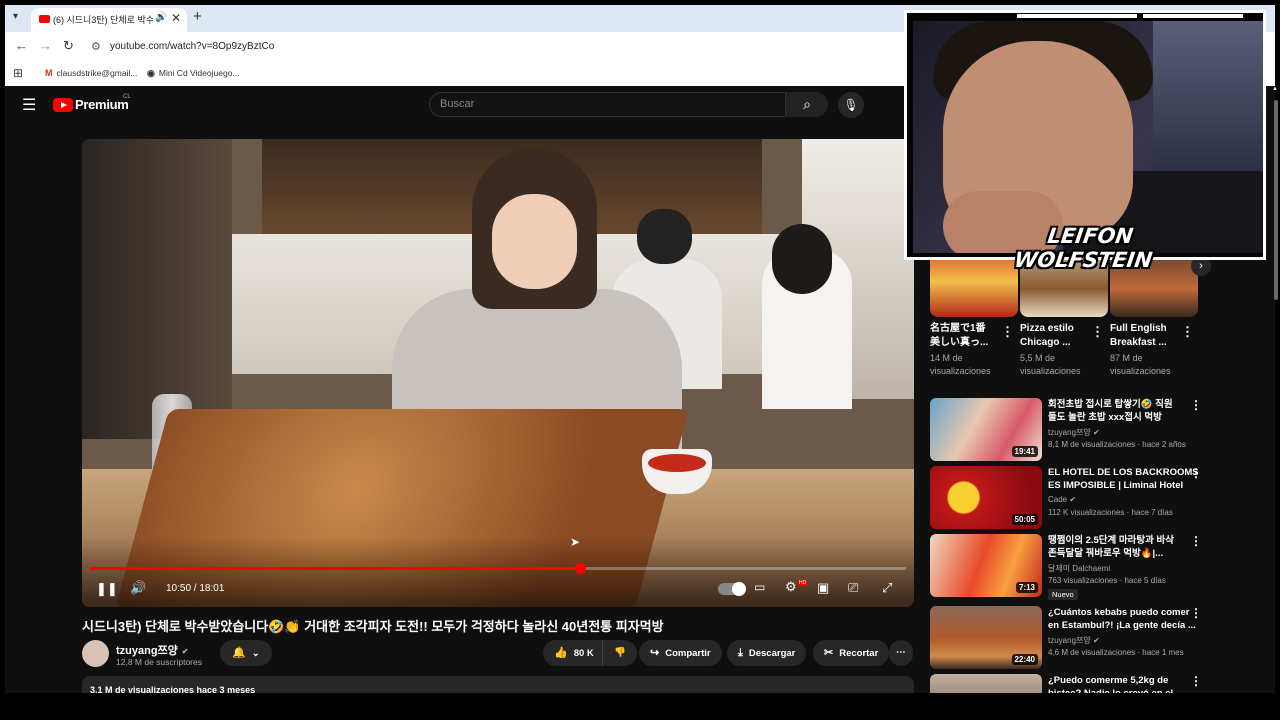 The width and height of the screenshot is (1280, 720). What do you see at coordinates (96, 46) in the screenshot?
I see `site-info-icon: ⚙` at bounding box center [96, 46].